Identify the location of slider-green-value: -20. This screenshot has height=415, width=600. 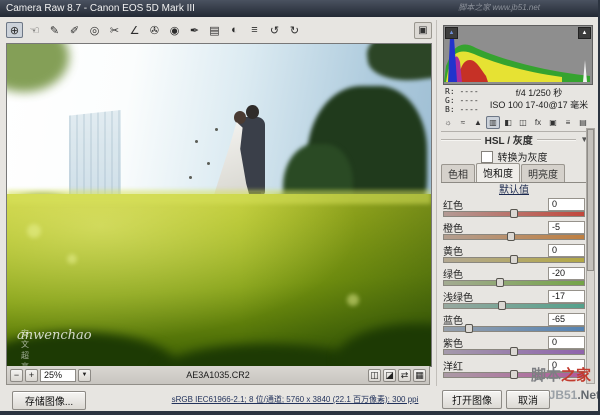
(566, 273).